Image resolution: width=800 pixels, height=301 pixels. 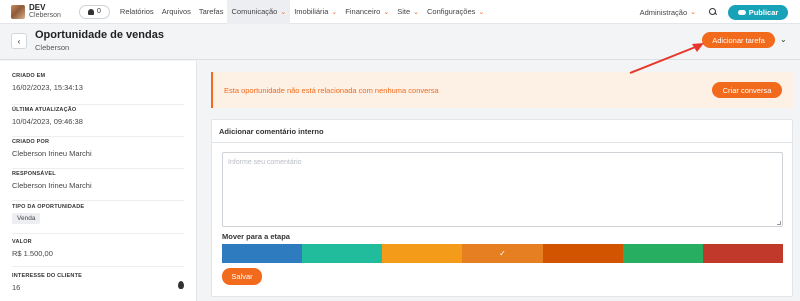 I want to click on field-label: ÚLTIMA ATUALIZAÇÃO, so click(x=44, y=110).